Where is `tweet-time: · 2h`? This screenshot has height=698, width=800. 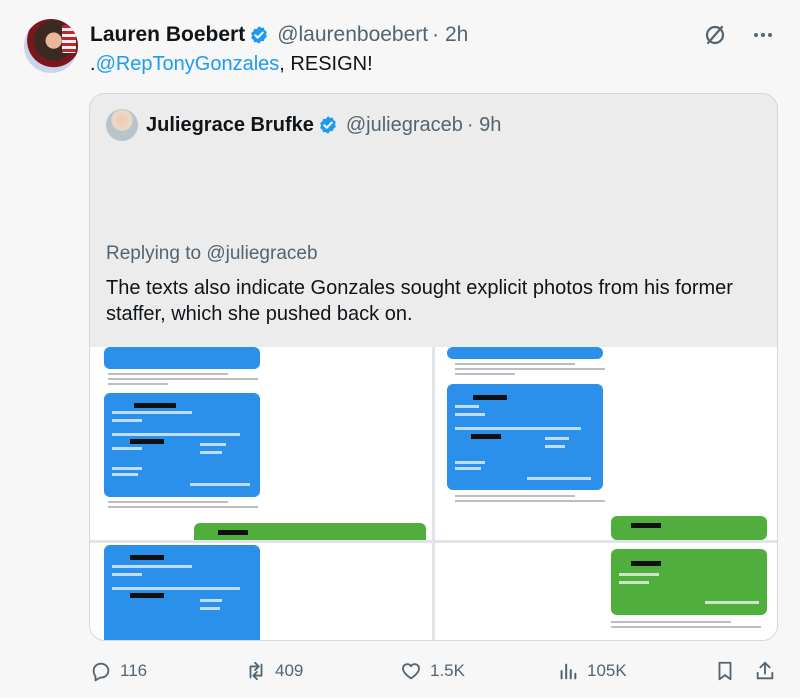 tweet-time: · 2h is located at coordinates (450, 35).